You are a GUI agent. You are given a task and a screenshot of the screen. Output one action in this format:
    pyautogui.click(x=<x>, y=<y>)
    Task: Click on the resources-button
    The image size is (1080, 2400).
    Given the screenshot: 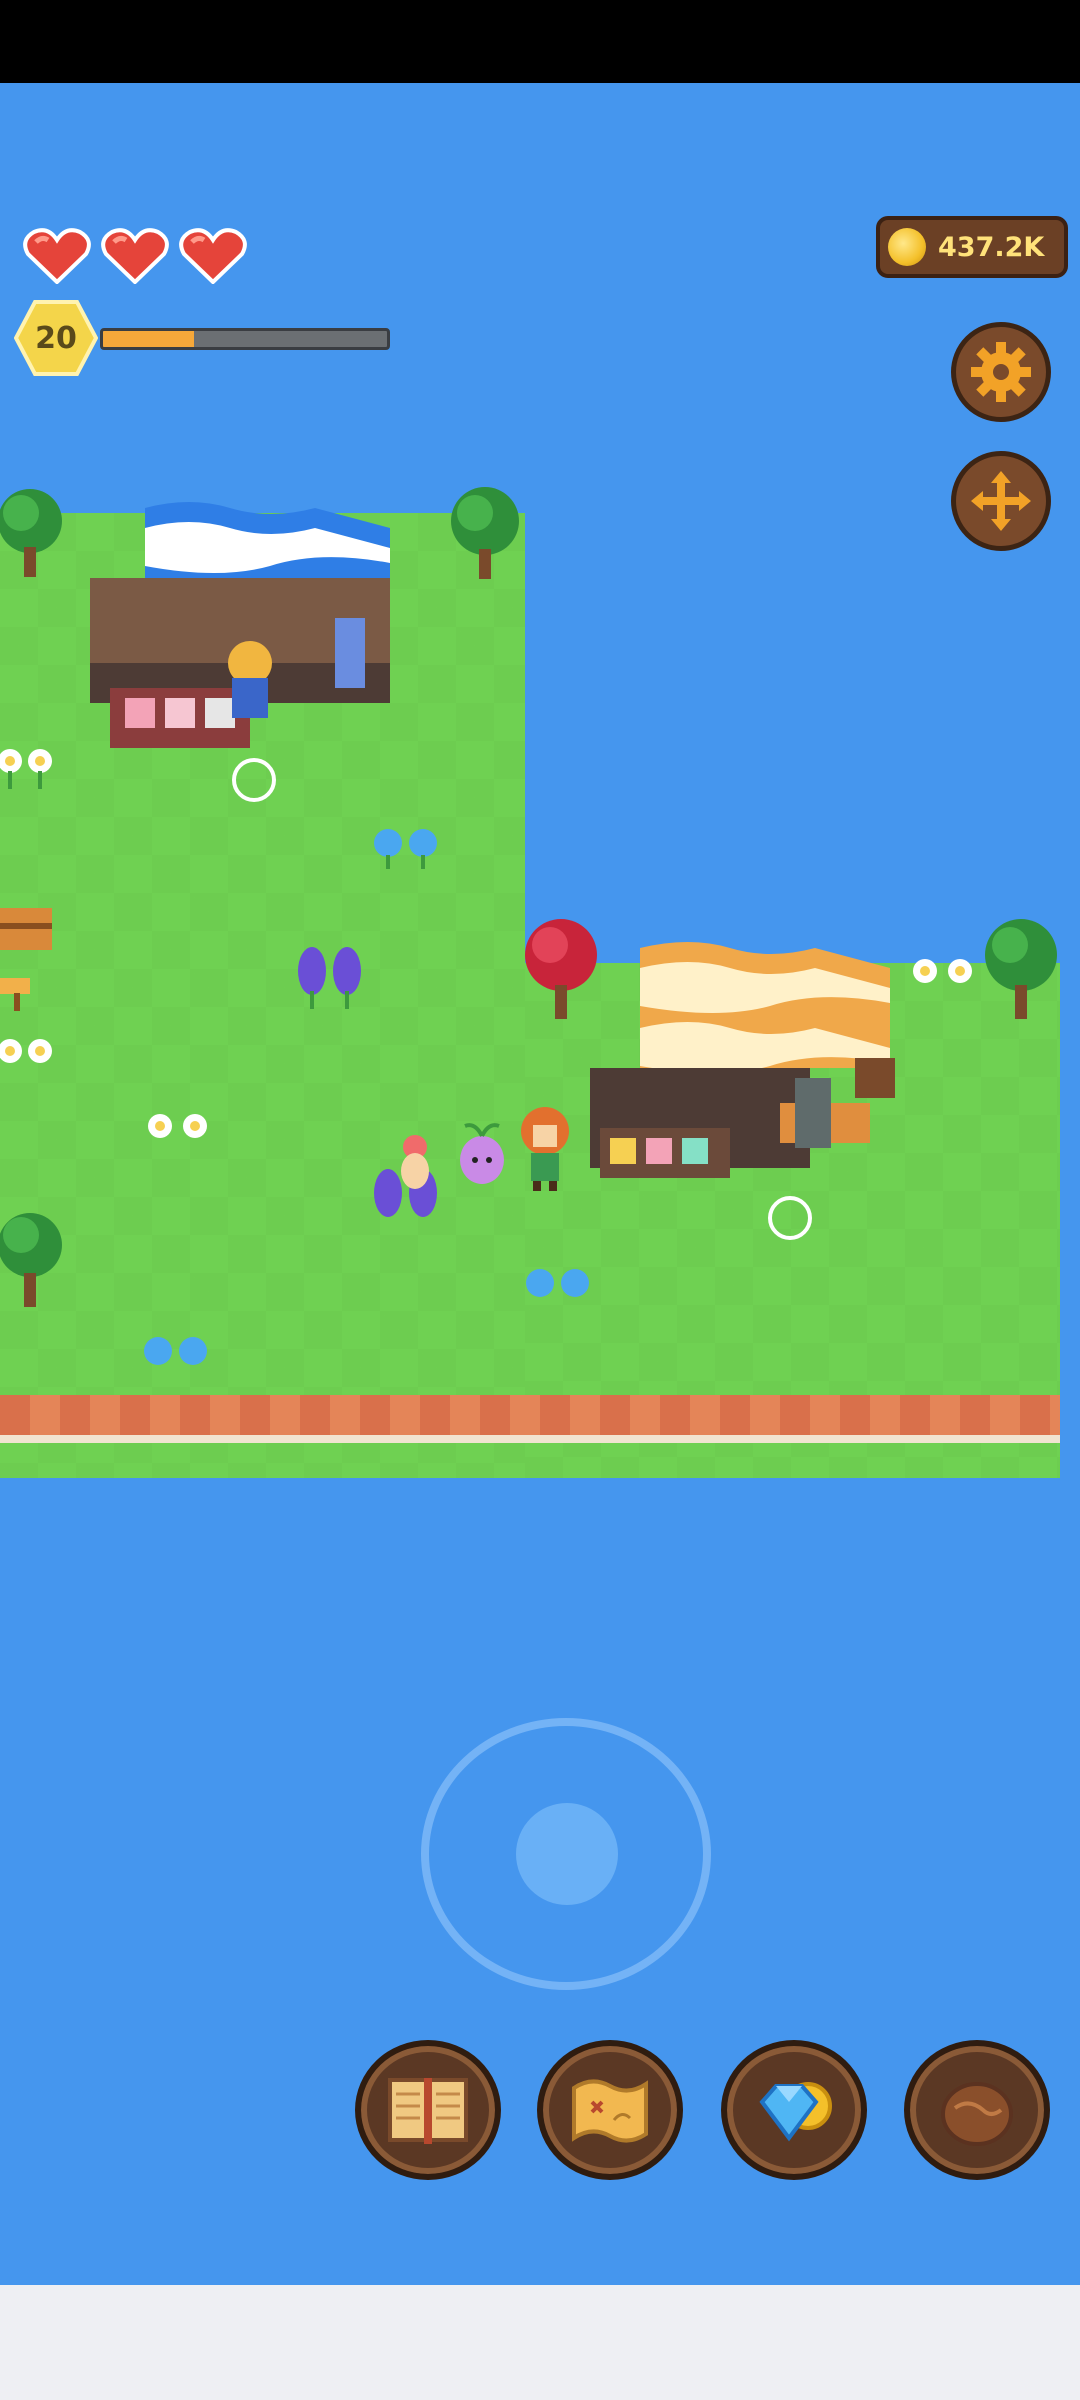 What is the action you would take?
    pyautogui.click(x=977, y=2110)
    